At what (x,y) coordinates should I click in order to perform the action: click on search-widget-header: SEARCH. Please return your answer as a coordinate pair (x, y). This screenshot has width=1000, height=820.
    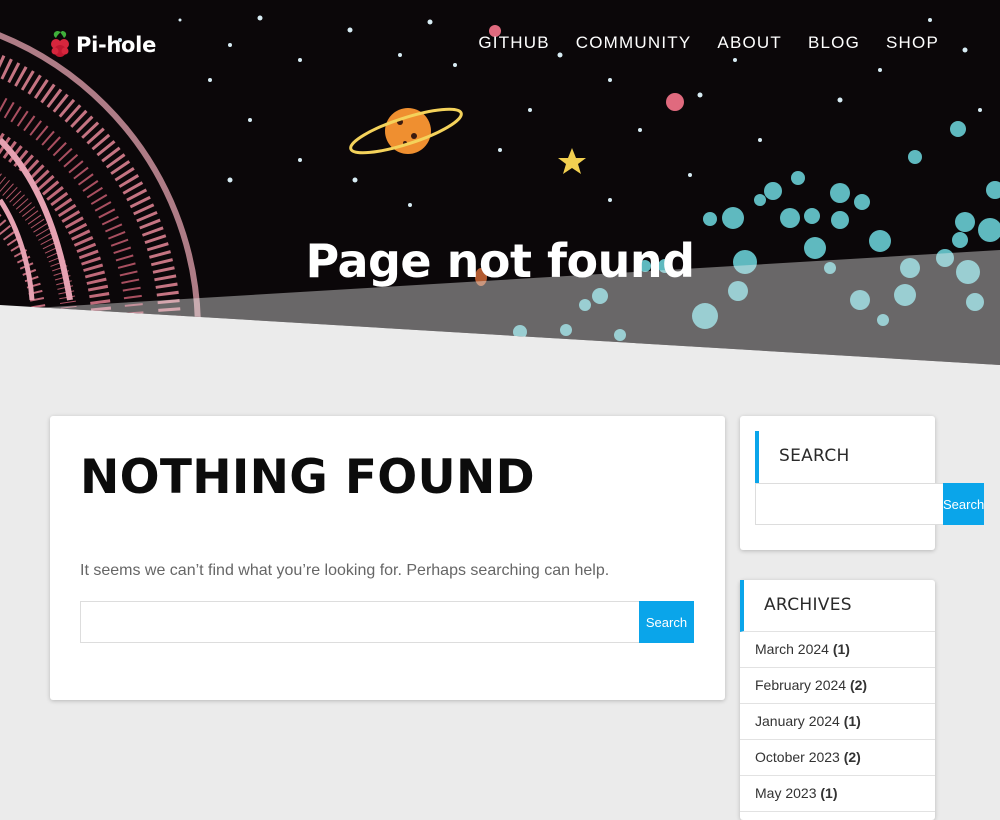
    Looking at the image, I should click on (837, 457).